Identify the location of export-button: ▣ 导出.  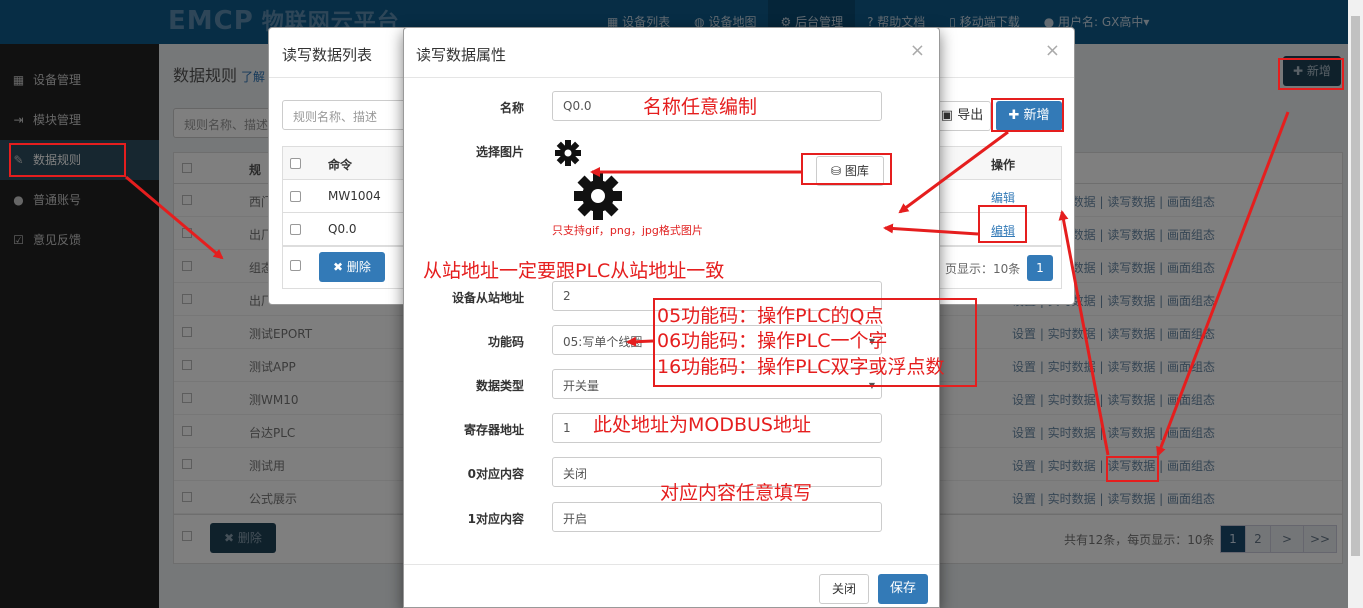
(962, 116).